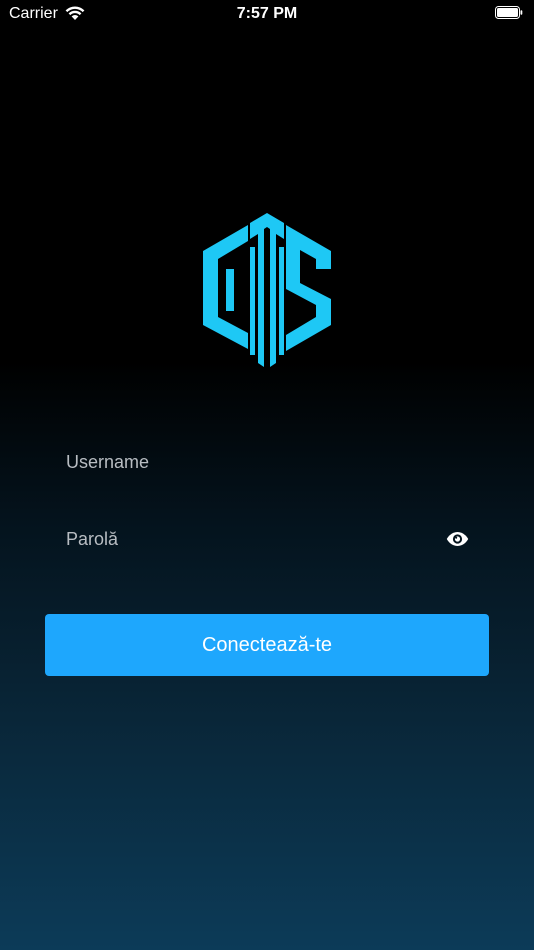 The width and height of the screenshot is (534, 950). I want to click on cms-logo-mark, so click(267, 290).